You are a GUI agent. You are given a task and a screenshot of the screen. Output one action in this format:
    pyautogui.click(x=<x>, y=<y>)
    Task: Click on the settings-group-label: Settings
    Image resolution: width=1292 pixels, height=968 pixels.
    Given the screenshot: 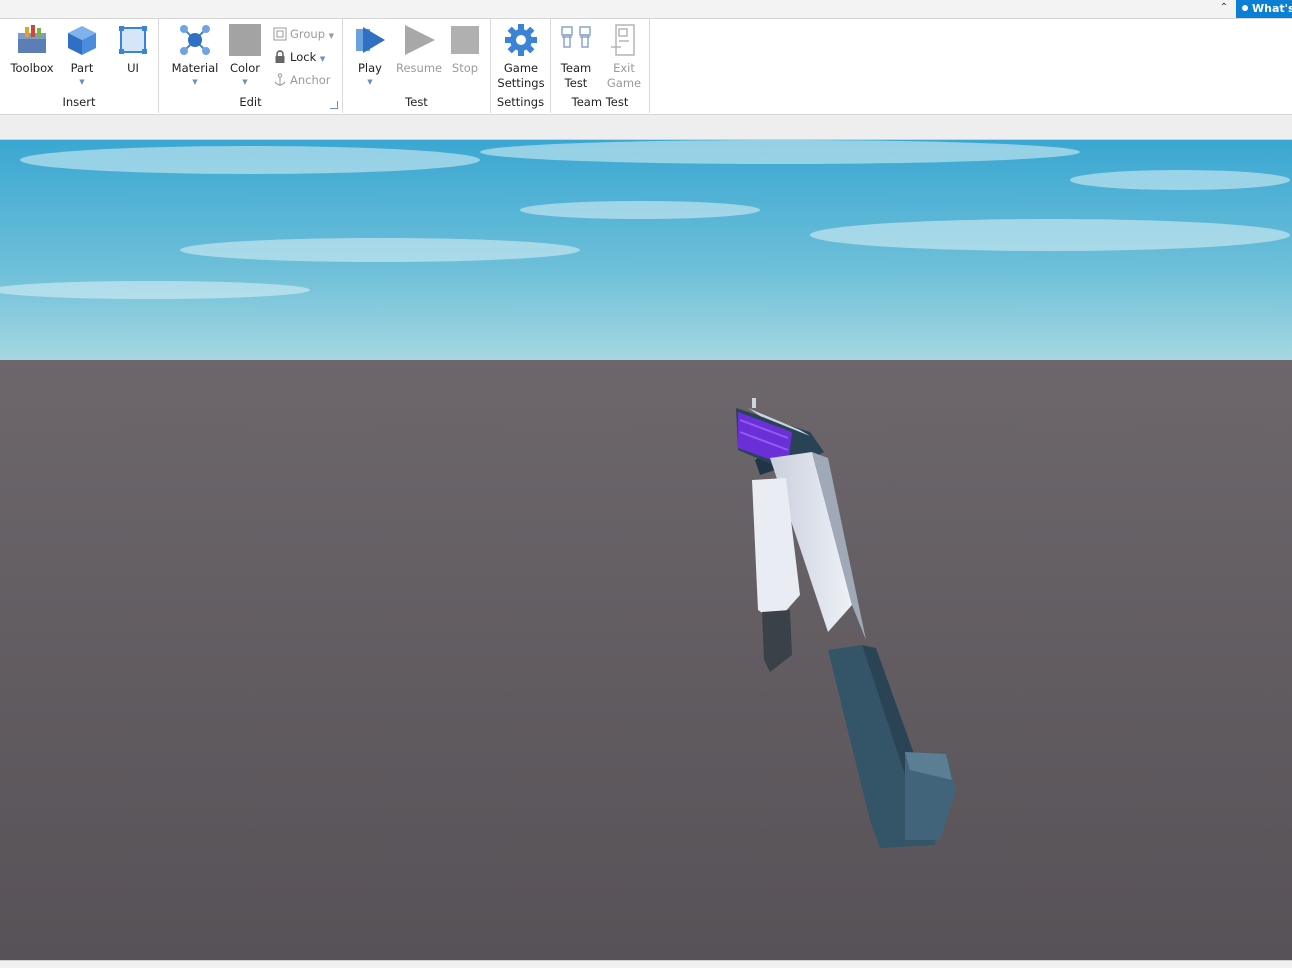 What is the action you would take?
    pyautogui.click(x=520, y=102)
    